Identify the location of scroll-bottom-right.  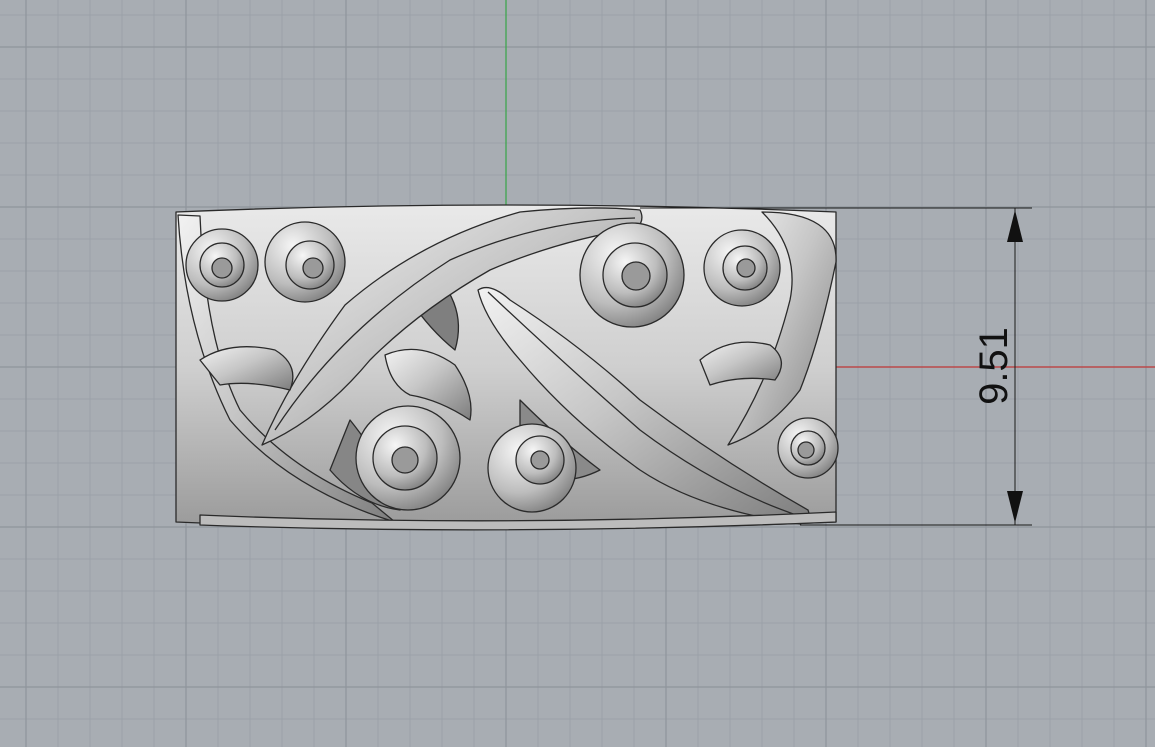
(808, 448).